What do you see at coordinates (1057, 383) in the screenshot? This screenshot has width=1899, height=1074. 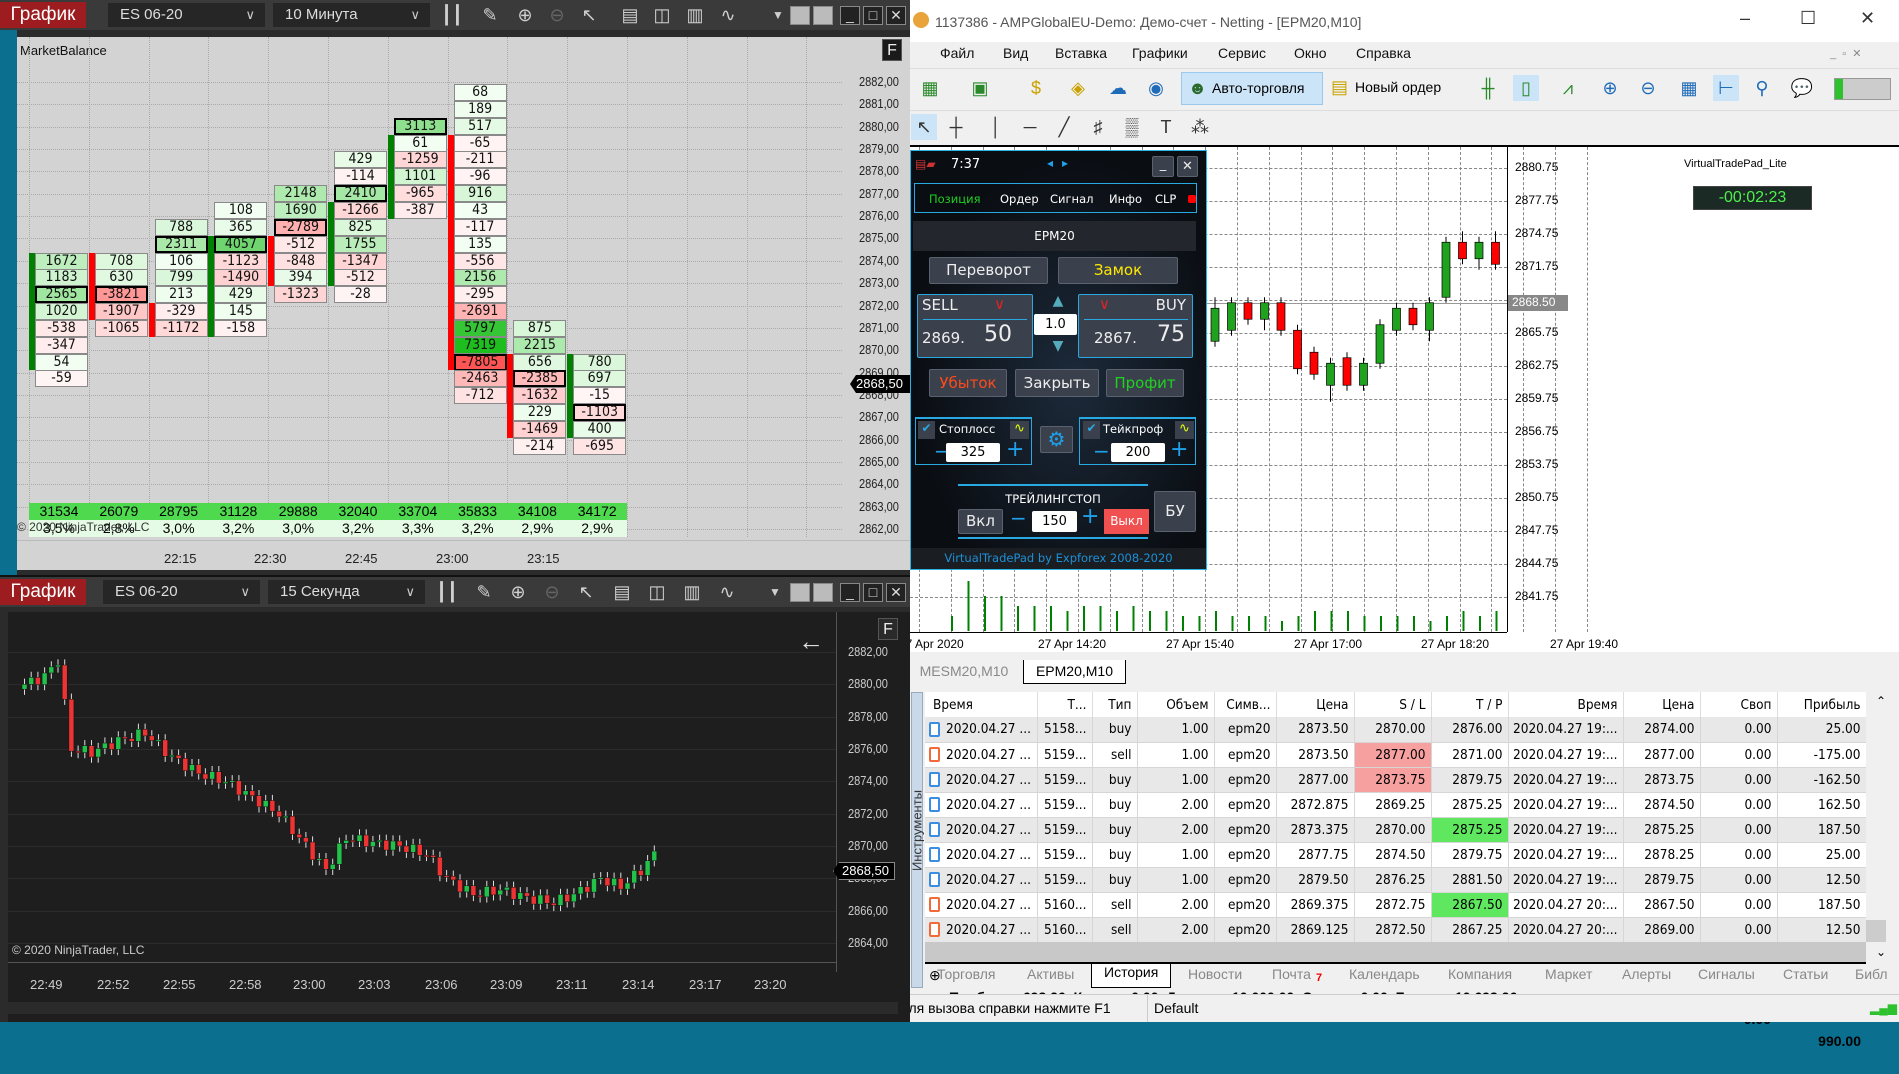 I see `close-all-button: Закрыть` at bounding box center [1057, 383].